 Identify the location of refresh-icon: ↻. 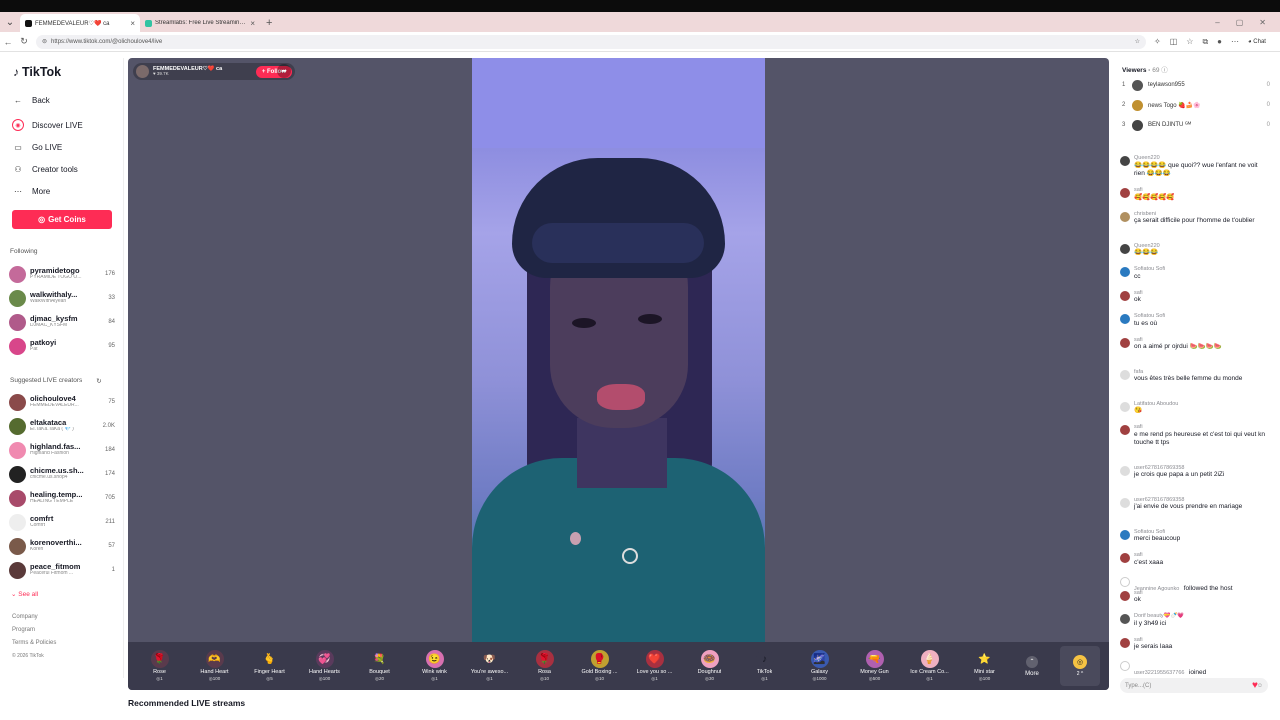
(98, 381).